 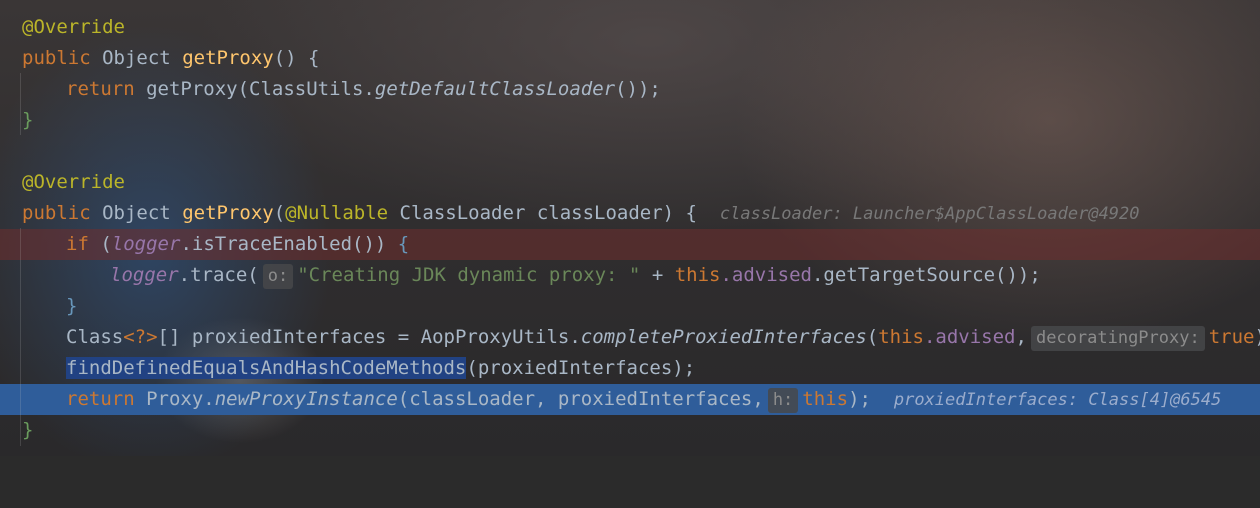 I want to click on code-line: public Object getProxy() {, so click(x=630, y=58).